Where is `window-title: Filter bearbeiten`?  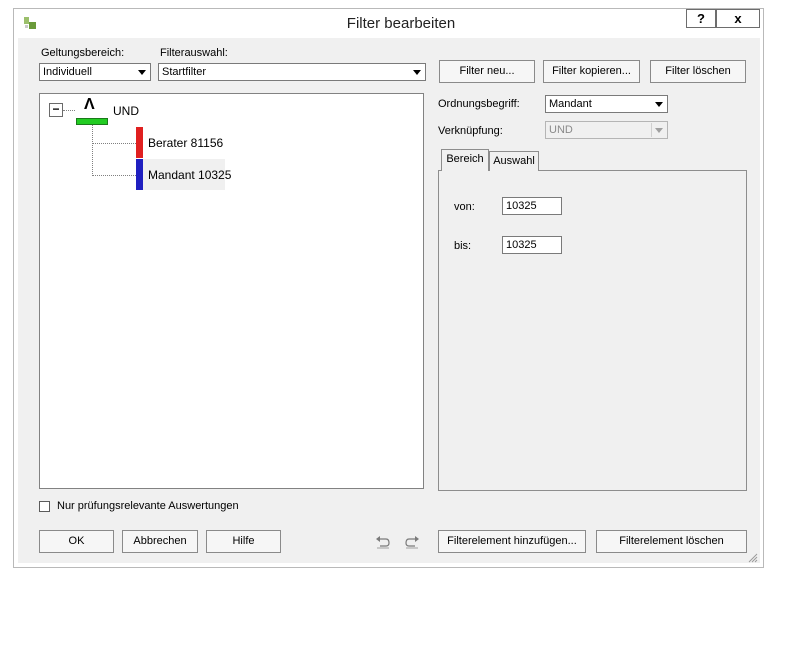 window-title: Filter bearbeiten is located at coordinates (401, 23).